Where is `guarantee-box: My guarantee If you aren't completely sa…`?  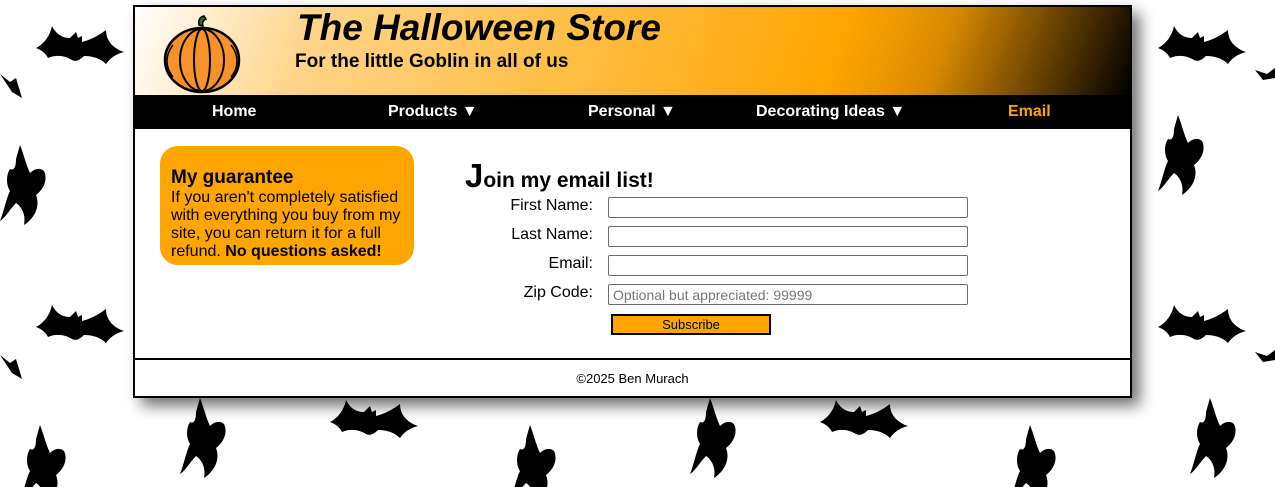 guarantee-box: My guarantee If you aren't completely sa… is located at coordinates (287, 205).